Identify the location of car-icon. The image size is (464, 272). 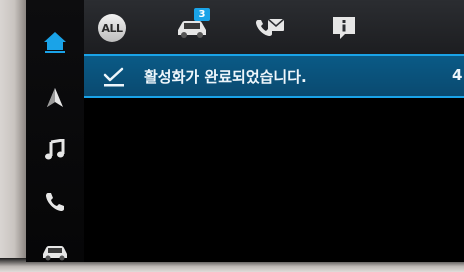
(55, 253).